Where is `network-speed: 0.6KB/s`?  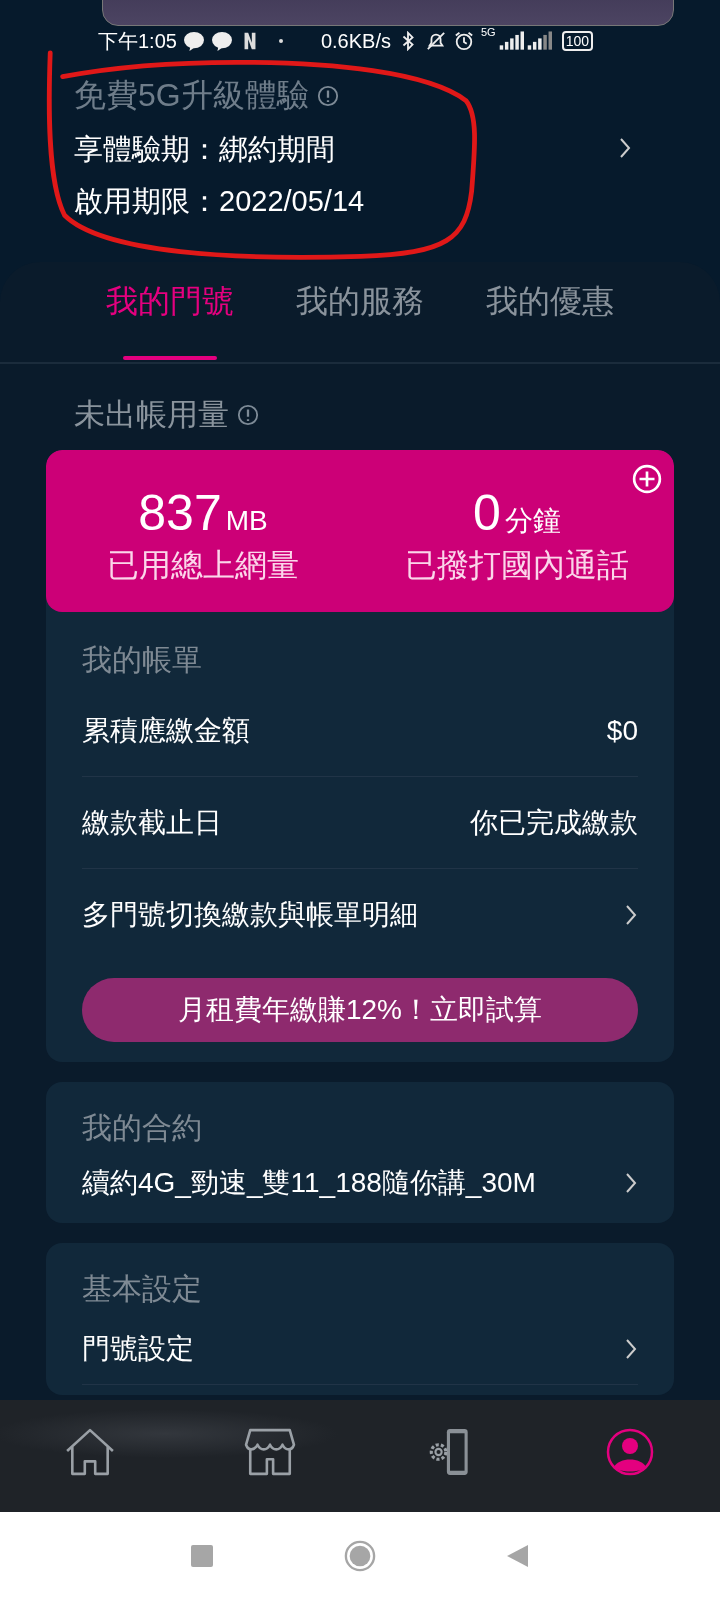
network-speed: 0.6KB/s is located at coordinates (355, 41).